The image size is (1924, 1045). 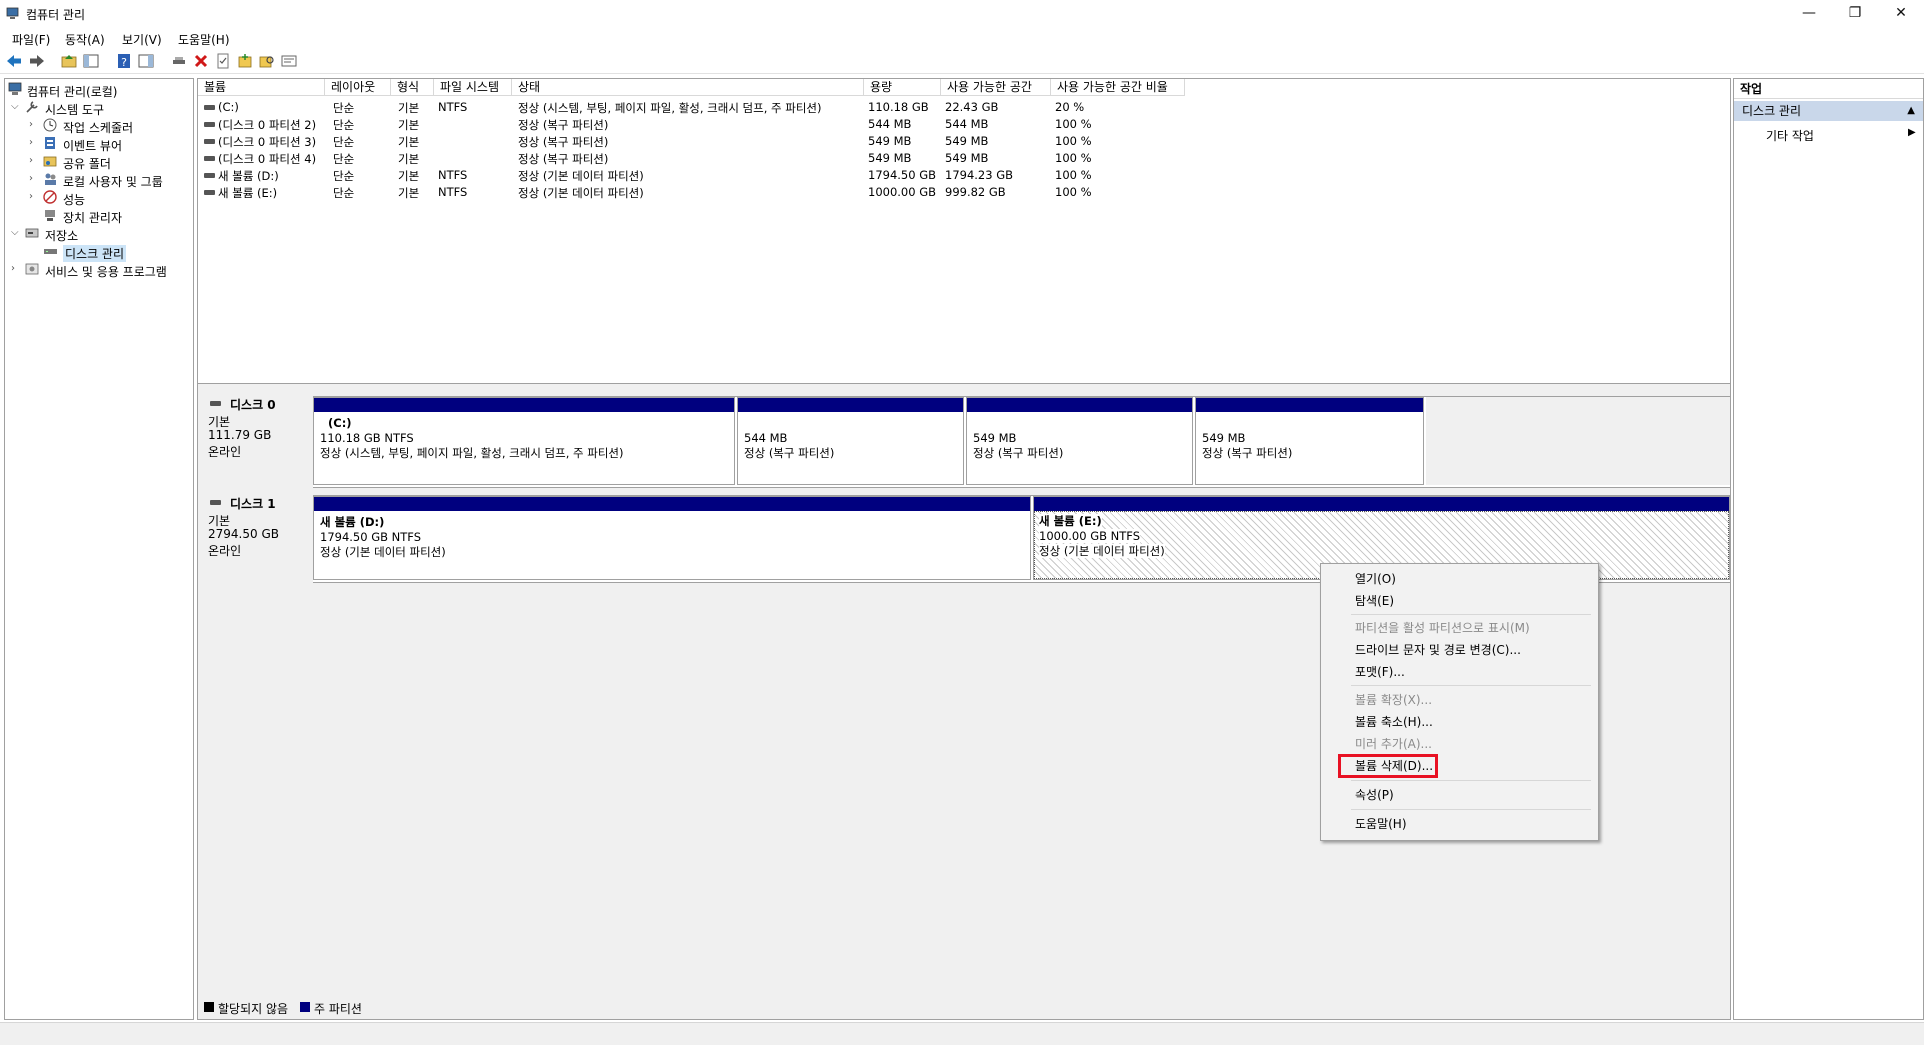 I want to click on tree-item-task-scheduler: › 작업 스케줄러, so click(x=98, y=126).